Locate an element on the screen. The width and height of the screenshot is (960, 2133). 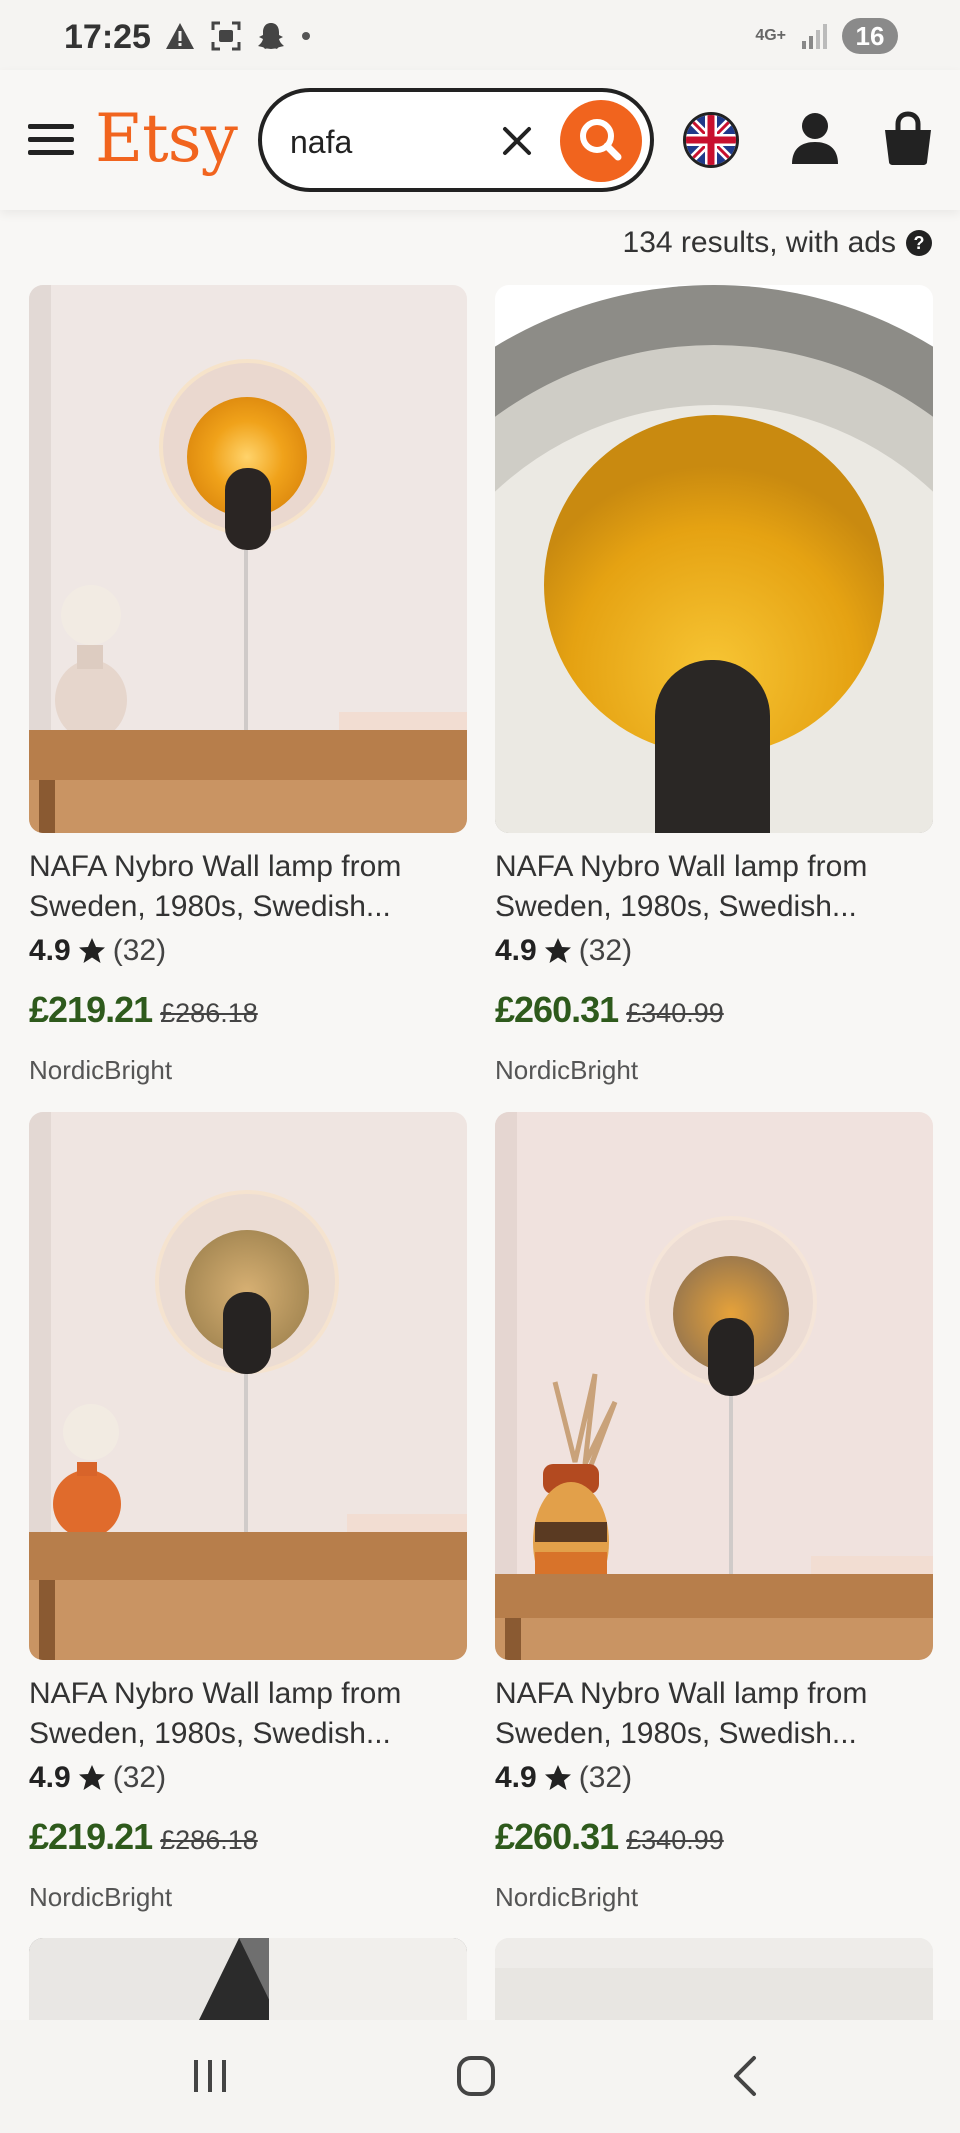
snapchat-icon is located at coordinates (271, 36).